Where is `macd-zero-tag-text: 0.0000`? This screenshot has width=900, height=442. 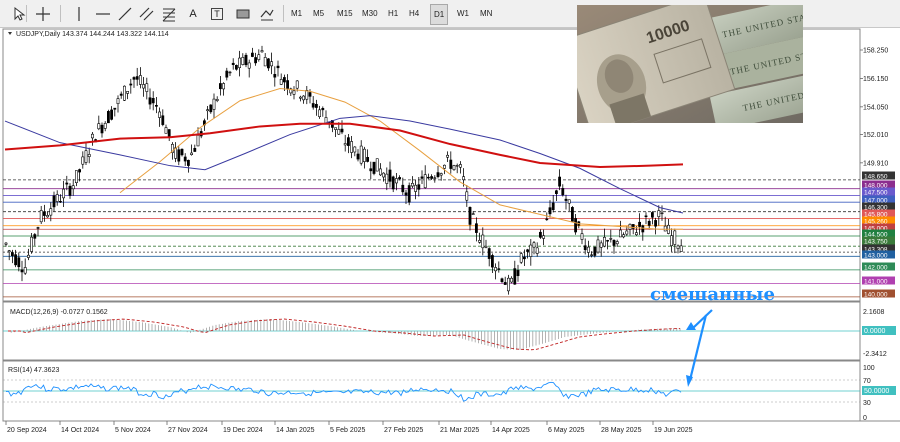 macd-zero-tag-text: 0.0000 is located at coordinates (875, 331).